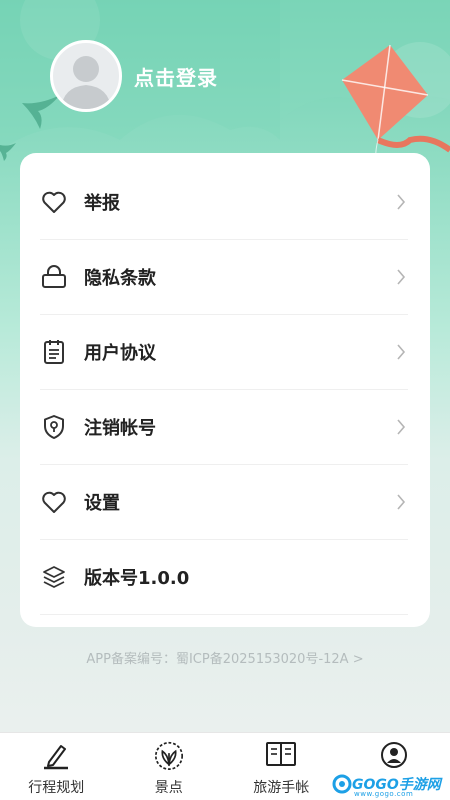 This screenshot has width=450, height=800. Describe the element at coordinates (54, 352) in the screenshot. I see `clipboard-icon` at that location.